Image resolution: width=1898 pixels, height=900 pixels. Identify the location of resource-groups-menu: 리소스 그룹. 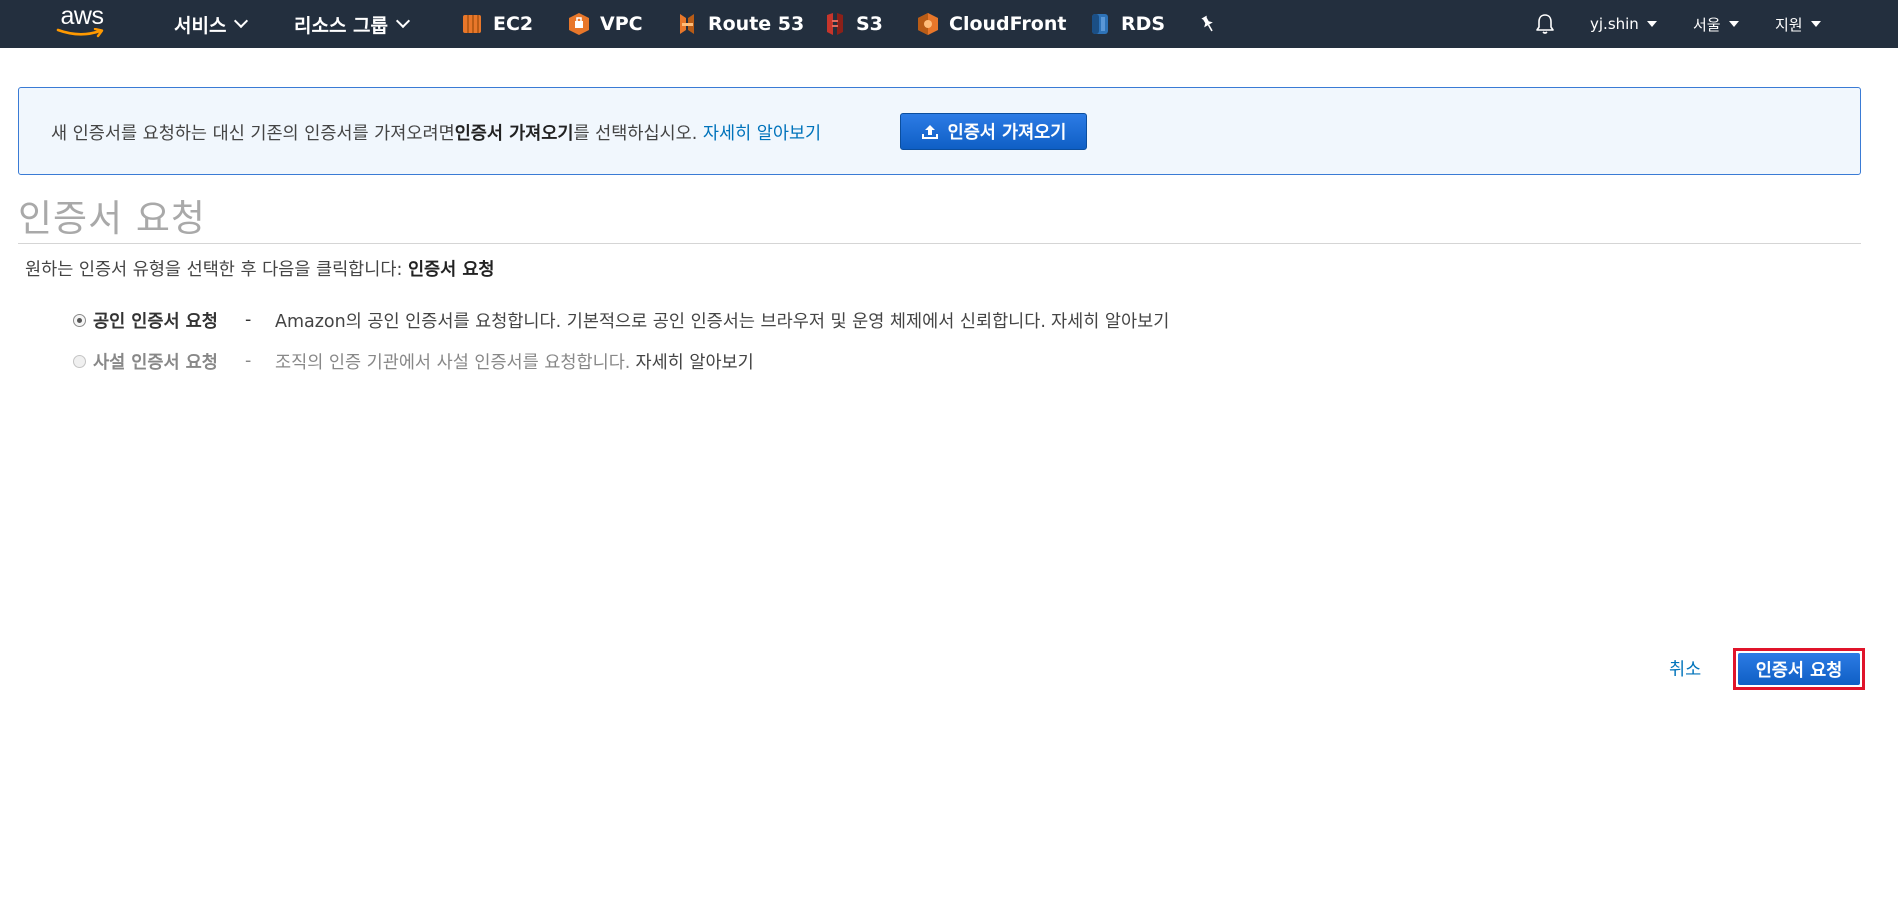
(352, 24).